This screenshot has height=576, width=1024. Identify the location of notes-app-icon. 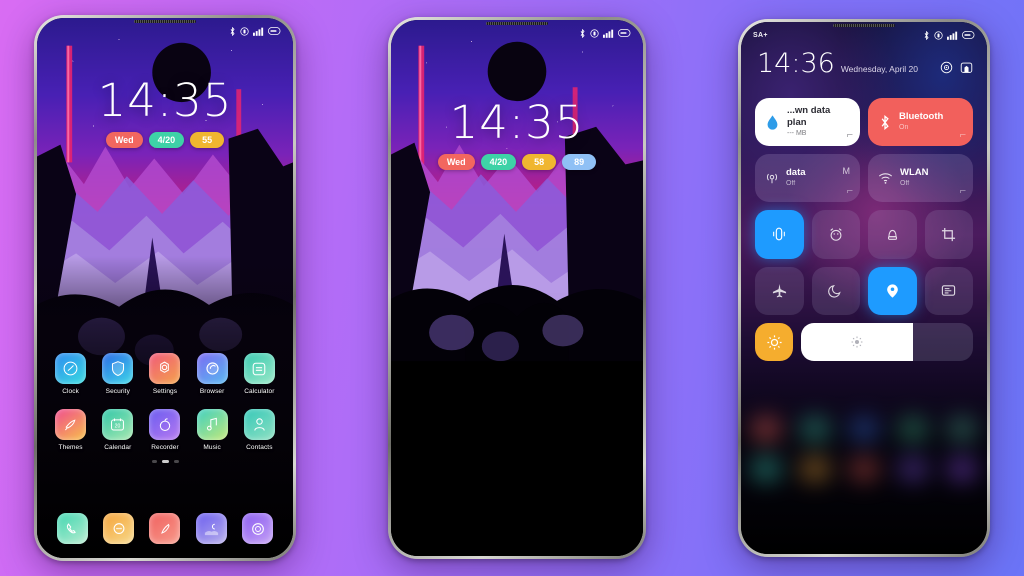
(165, 528).